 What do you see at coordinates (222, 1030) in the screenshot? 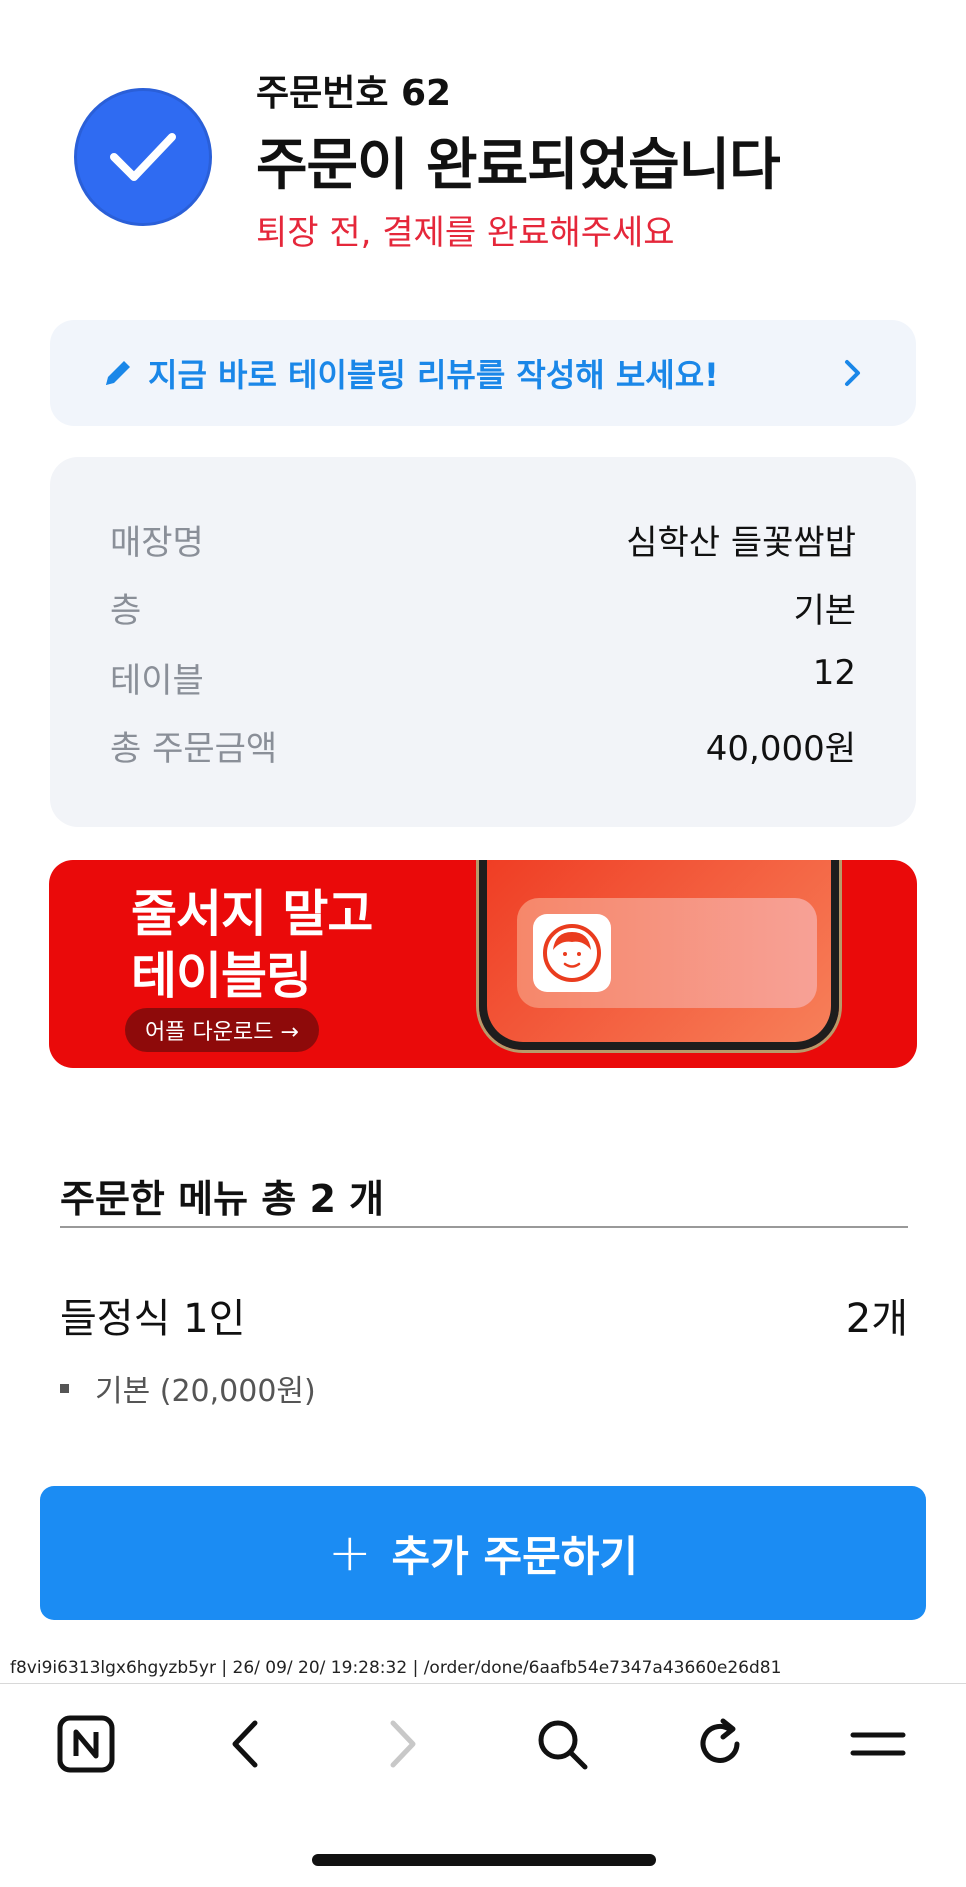
I see `app-download-button: 어플 다운로드 →` at bounding box center [222, 1030].